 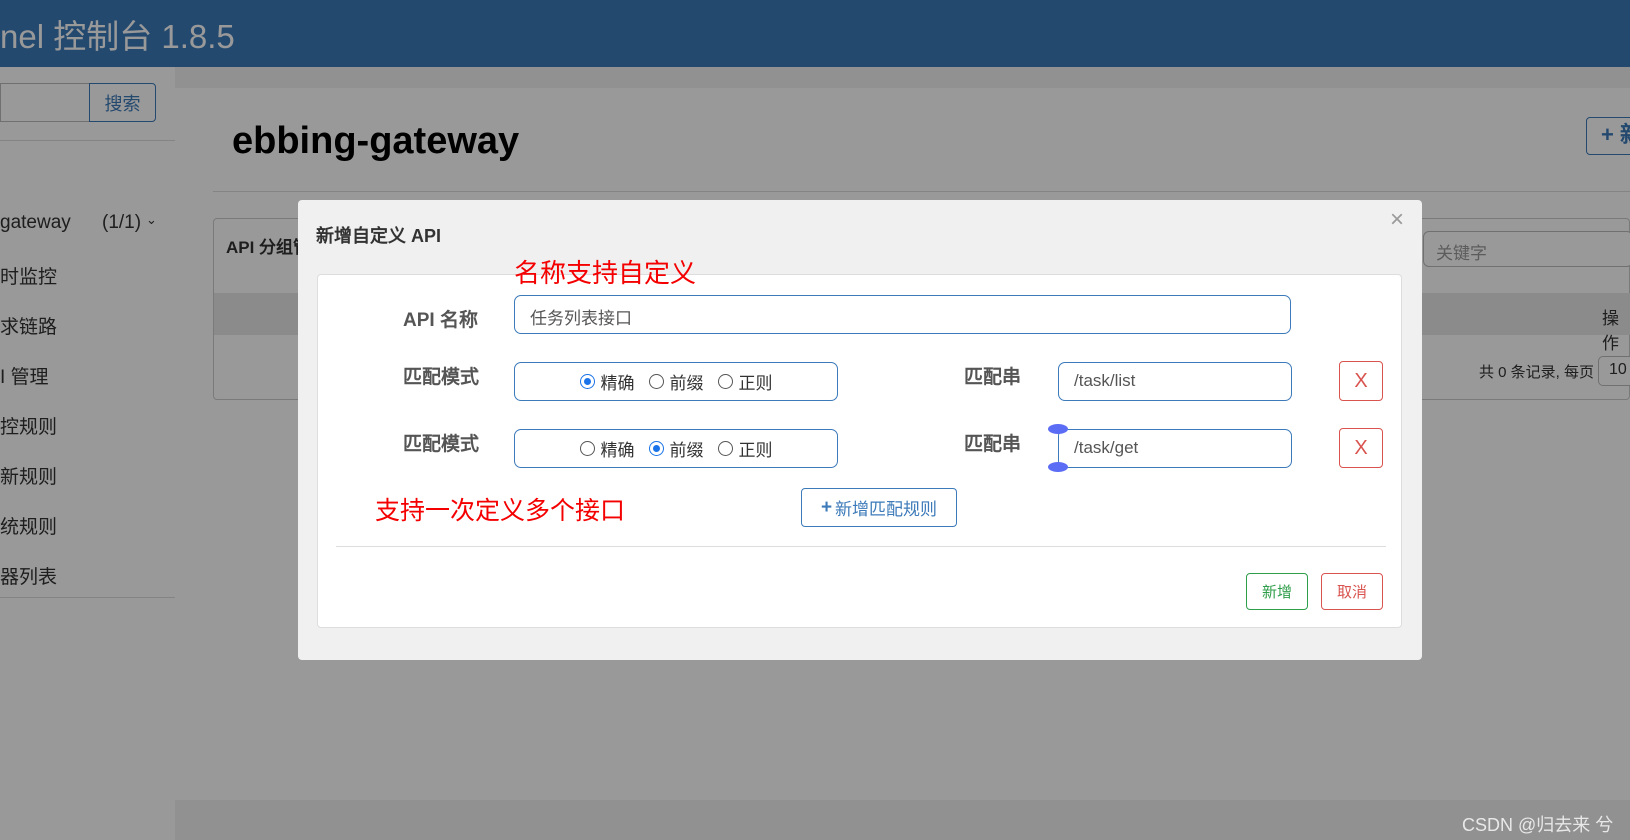 I want to click on plus-icon: +, so click(x=826, y=507).